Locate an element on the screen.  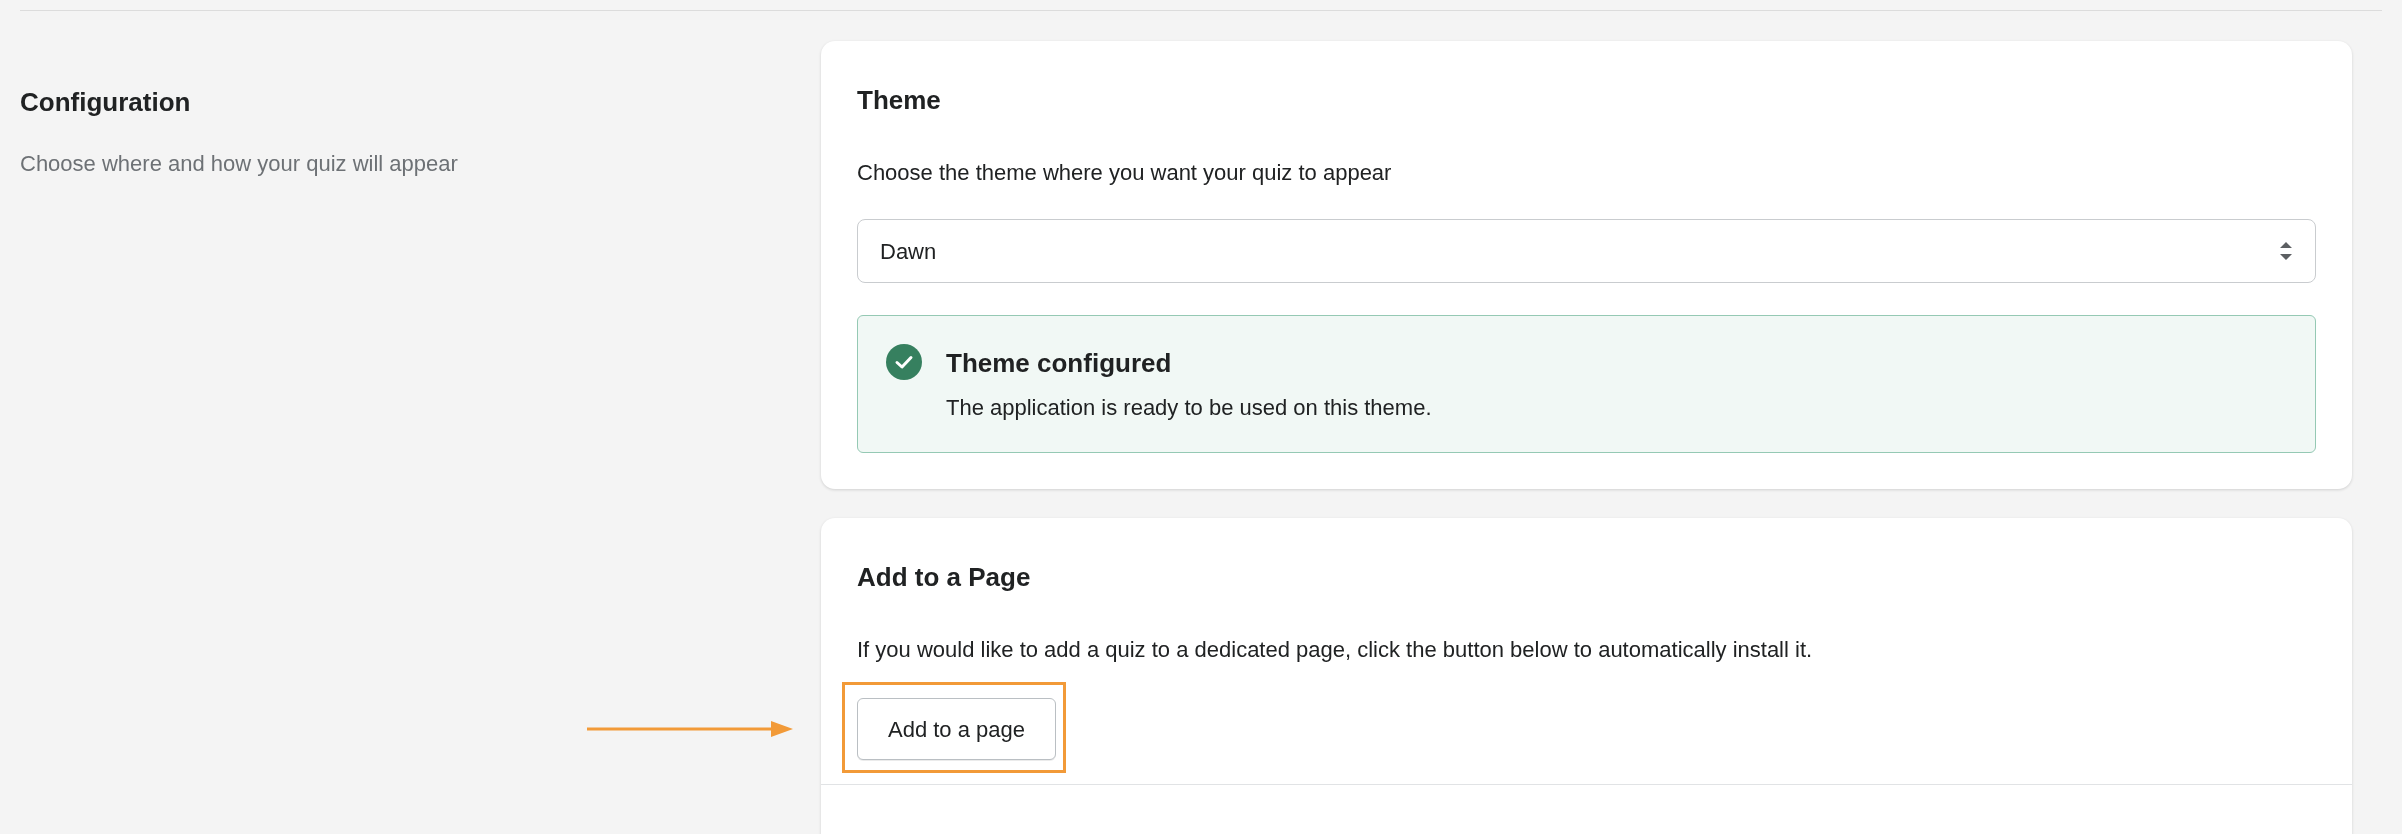
check-circle-icon is located at coordinates (904, 362).